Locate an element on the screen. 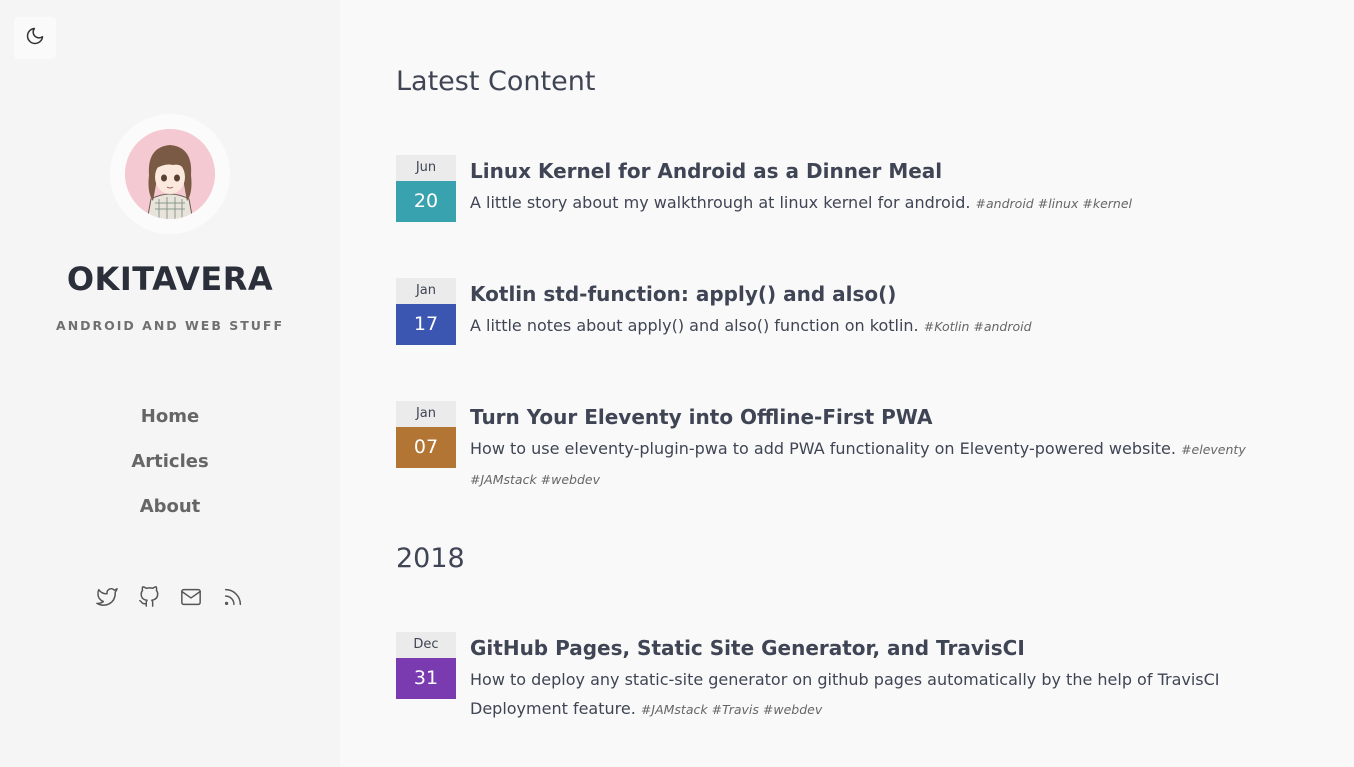  post-day: 17 is located at coordinates (426, 324).